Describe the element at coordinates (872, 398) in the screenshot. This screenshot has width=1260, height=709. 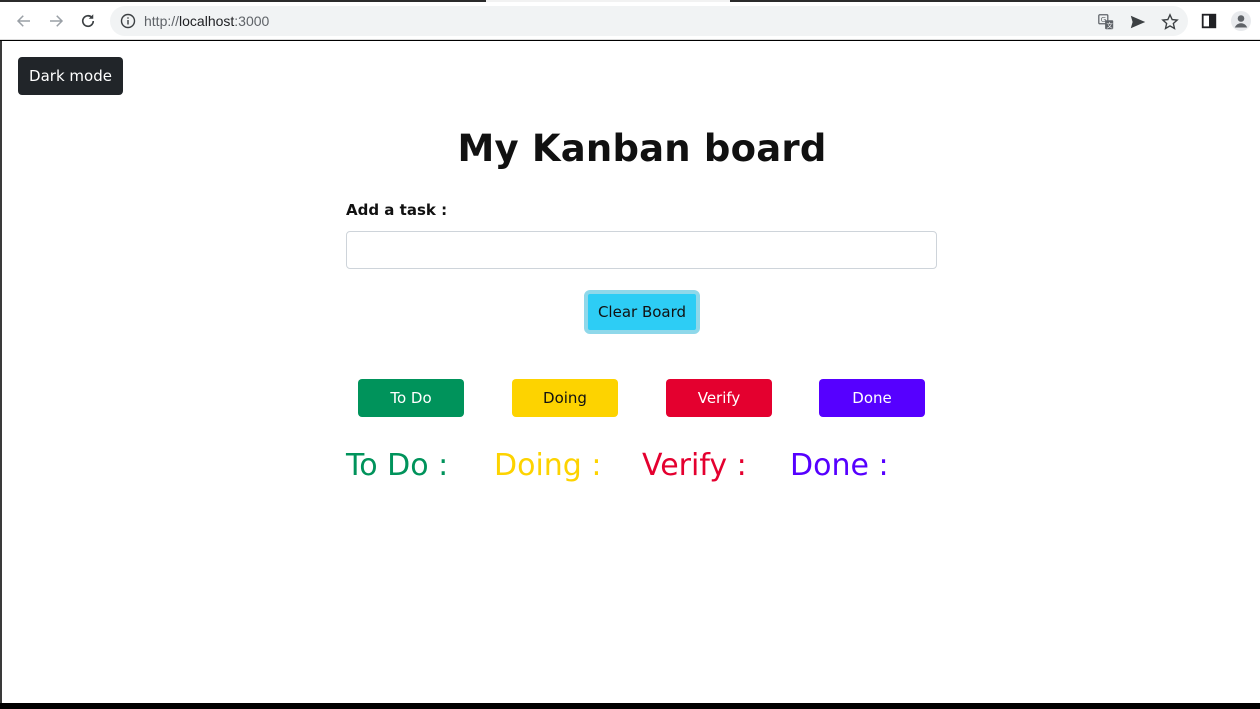
I see `done-button: Done` at that location.